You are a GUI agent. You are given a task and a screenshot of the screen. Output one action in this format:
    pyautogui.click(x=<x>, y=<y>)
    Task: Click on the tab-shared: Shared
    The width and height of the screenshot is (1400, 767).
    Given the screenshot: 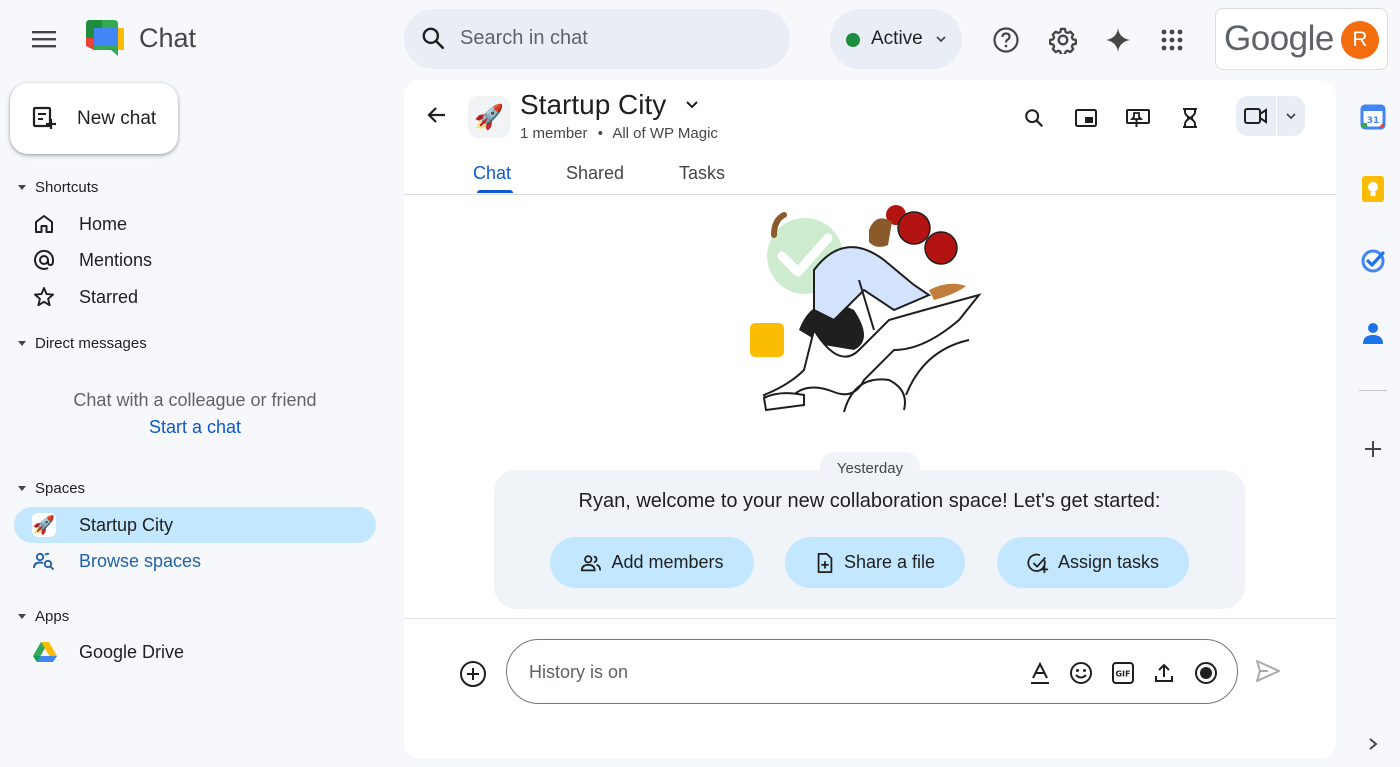 What is the action you would take?
    pyautogui.click(x=595, y=173)
    